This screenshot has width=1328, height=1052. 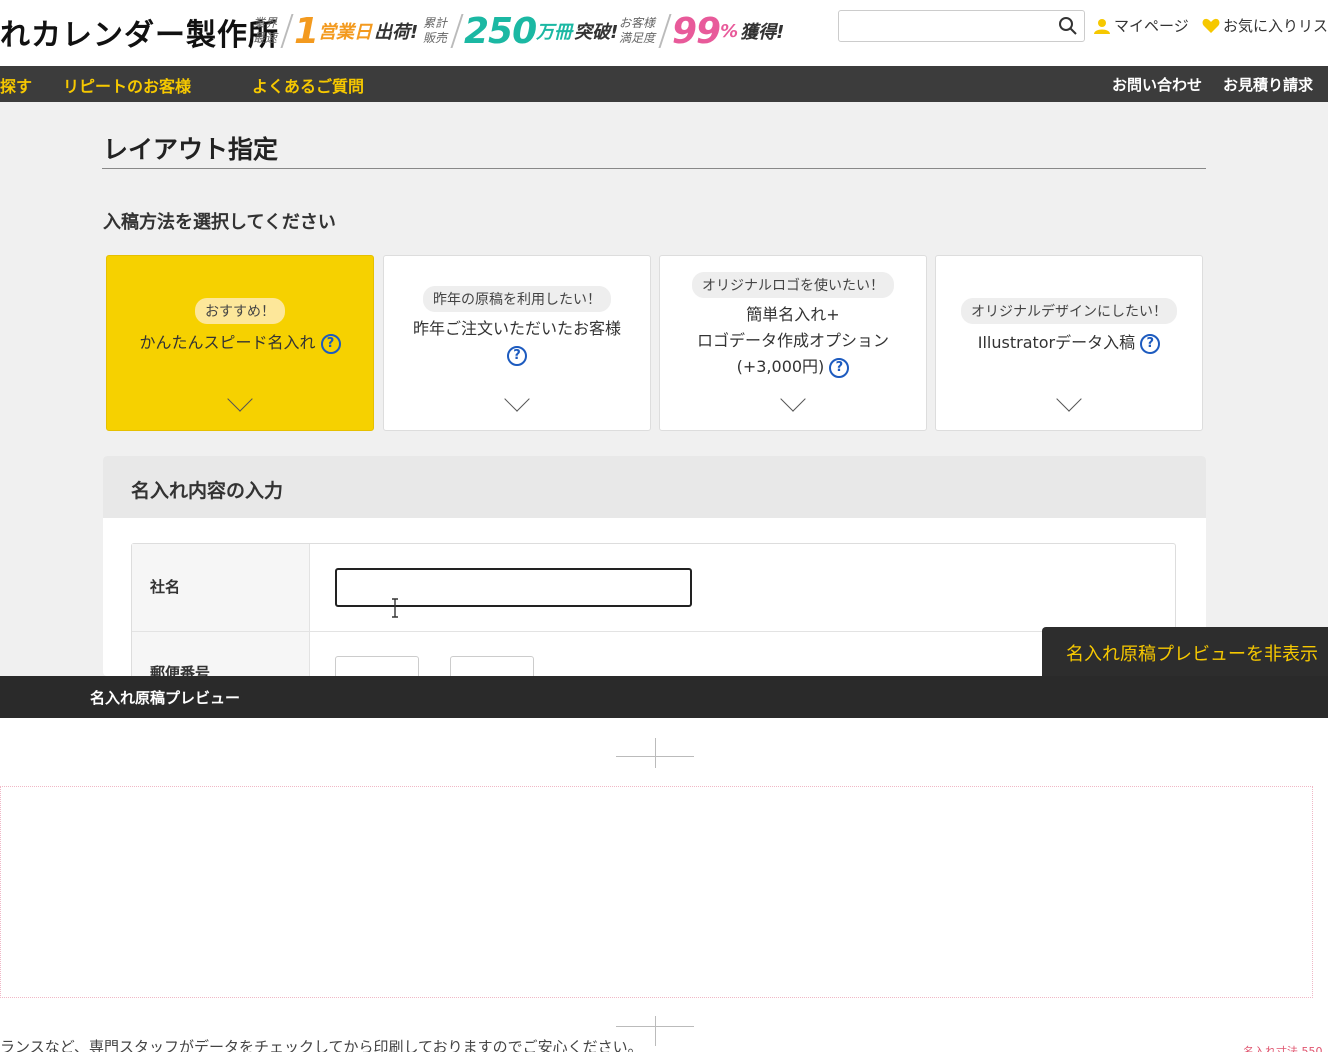 What do you see at coordinates (227, 342) in the screenshot?
I see `card-title: かんたんスピード名入れ` at bounding box center [227, 342].